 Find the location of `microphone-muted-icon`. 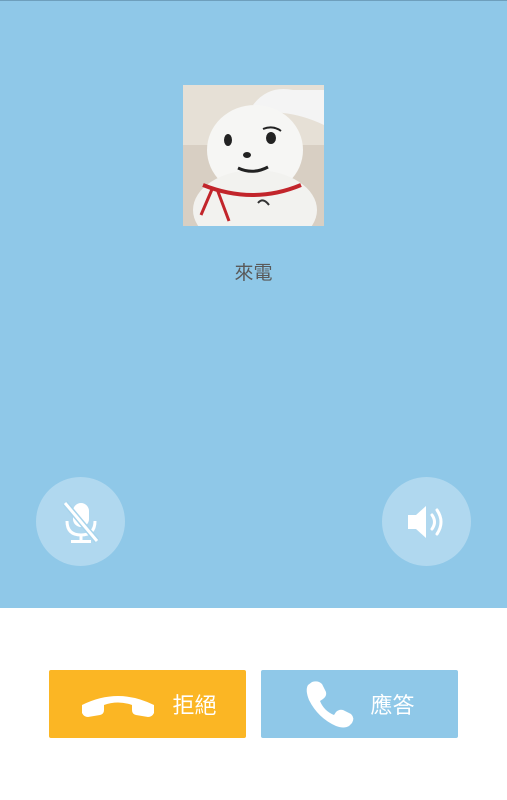

microphone-muted-icon is located at coordinates (80, 521).